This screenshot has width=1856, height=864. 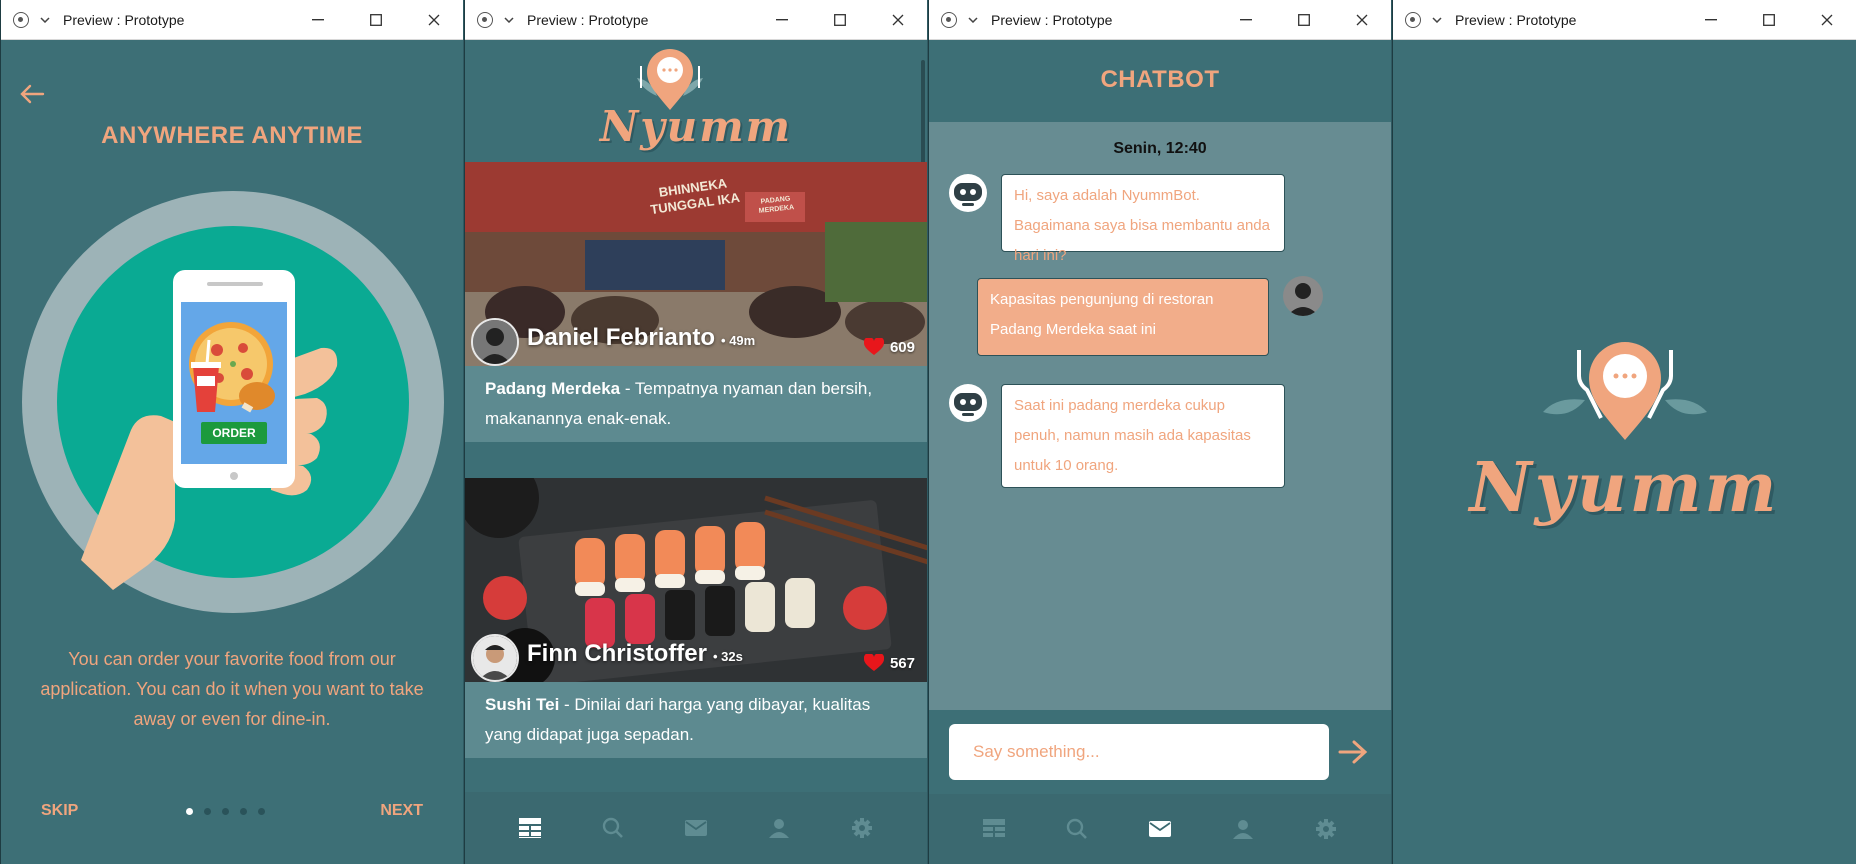 I want to click on like-count: 567, so click(x=889, y=663).